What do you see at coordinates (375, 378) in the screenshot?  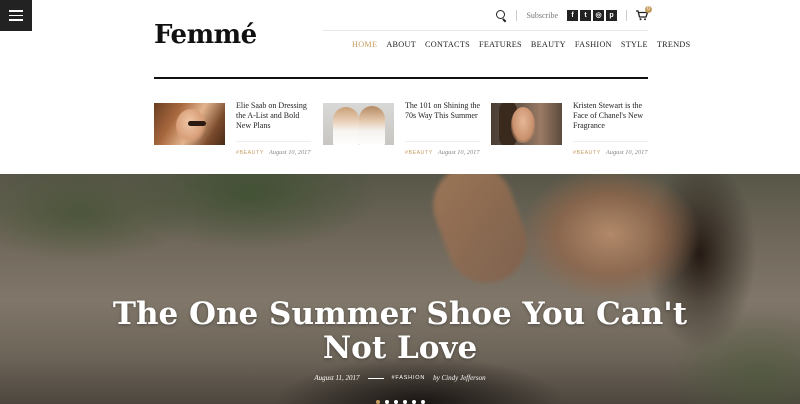 I see `meta-divider` at bounding box center [375, 378].